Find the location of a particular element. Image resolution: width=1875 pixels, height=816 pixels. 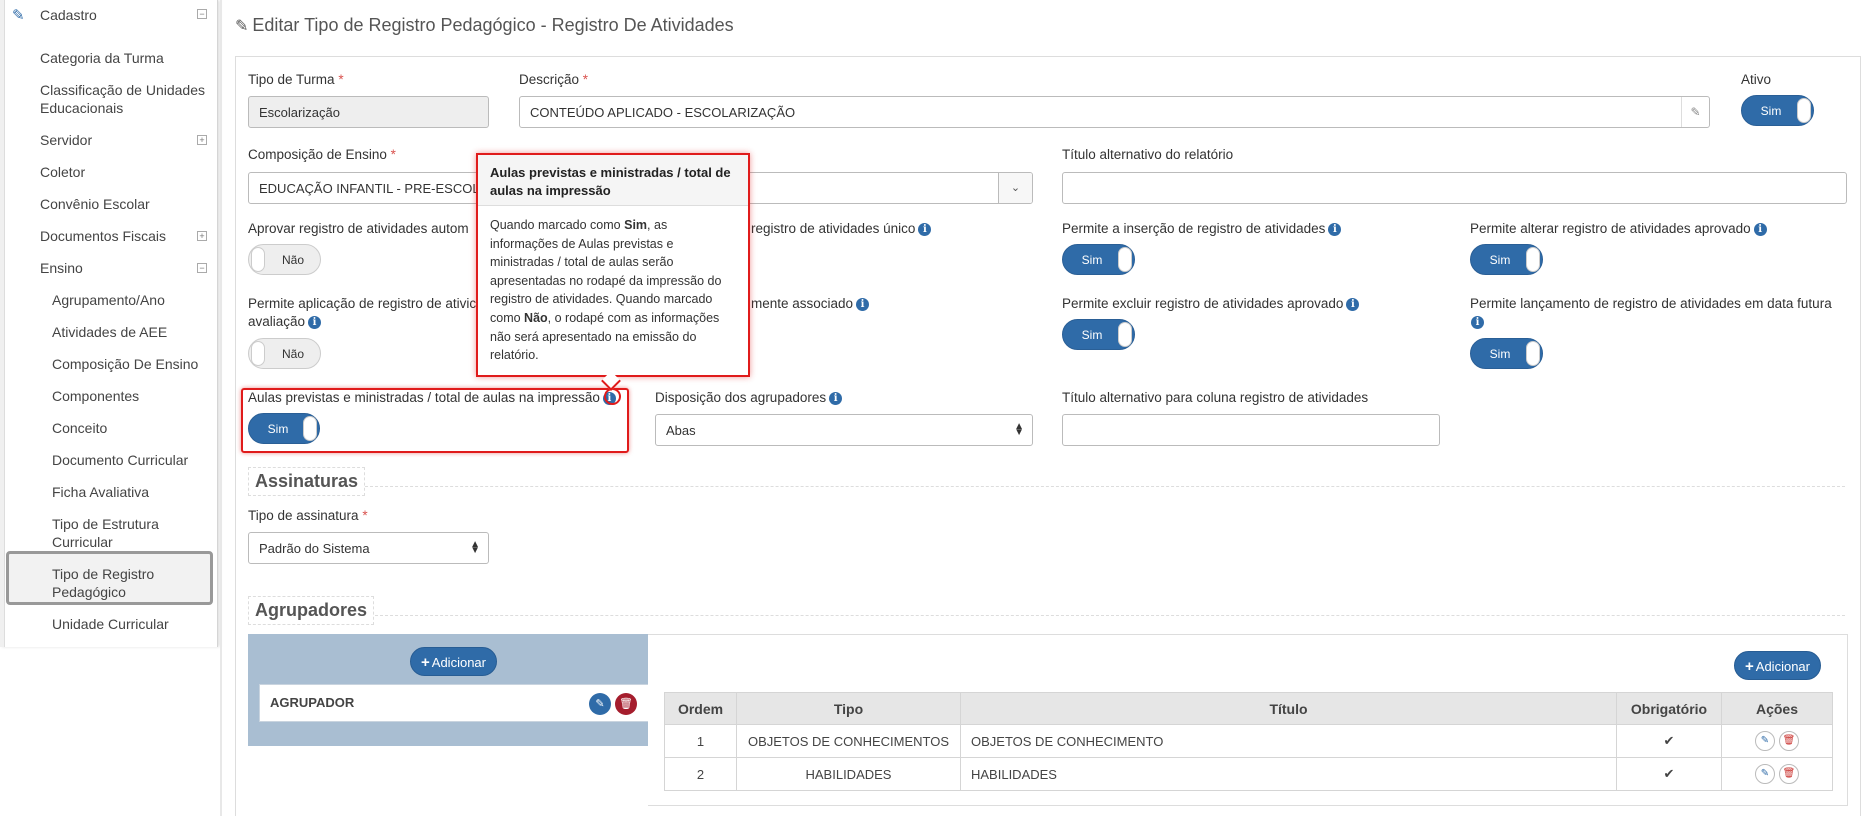

col-tipo: Tipo is located at coordinates (848, 708).